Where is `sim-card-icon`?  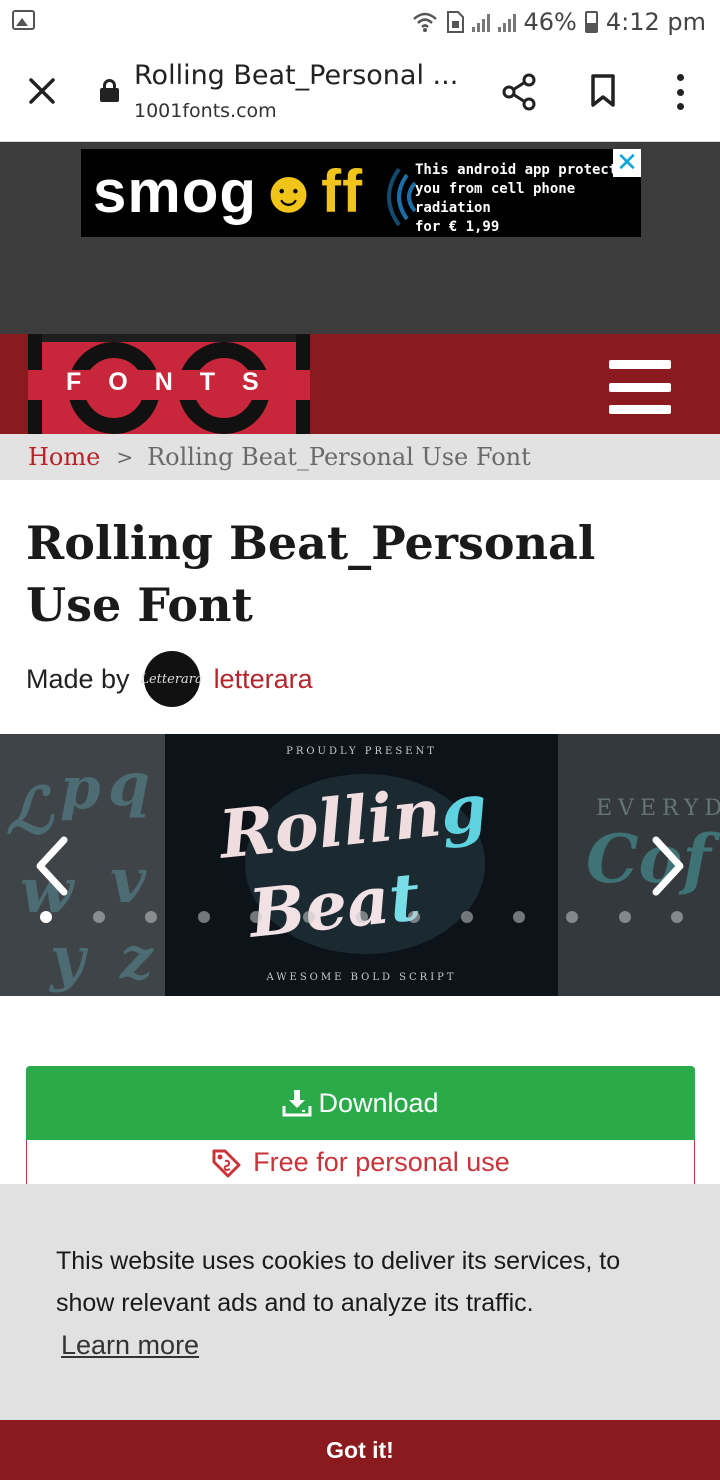
sim-card-icon is located at coordinates (455, 22).